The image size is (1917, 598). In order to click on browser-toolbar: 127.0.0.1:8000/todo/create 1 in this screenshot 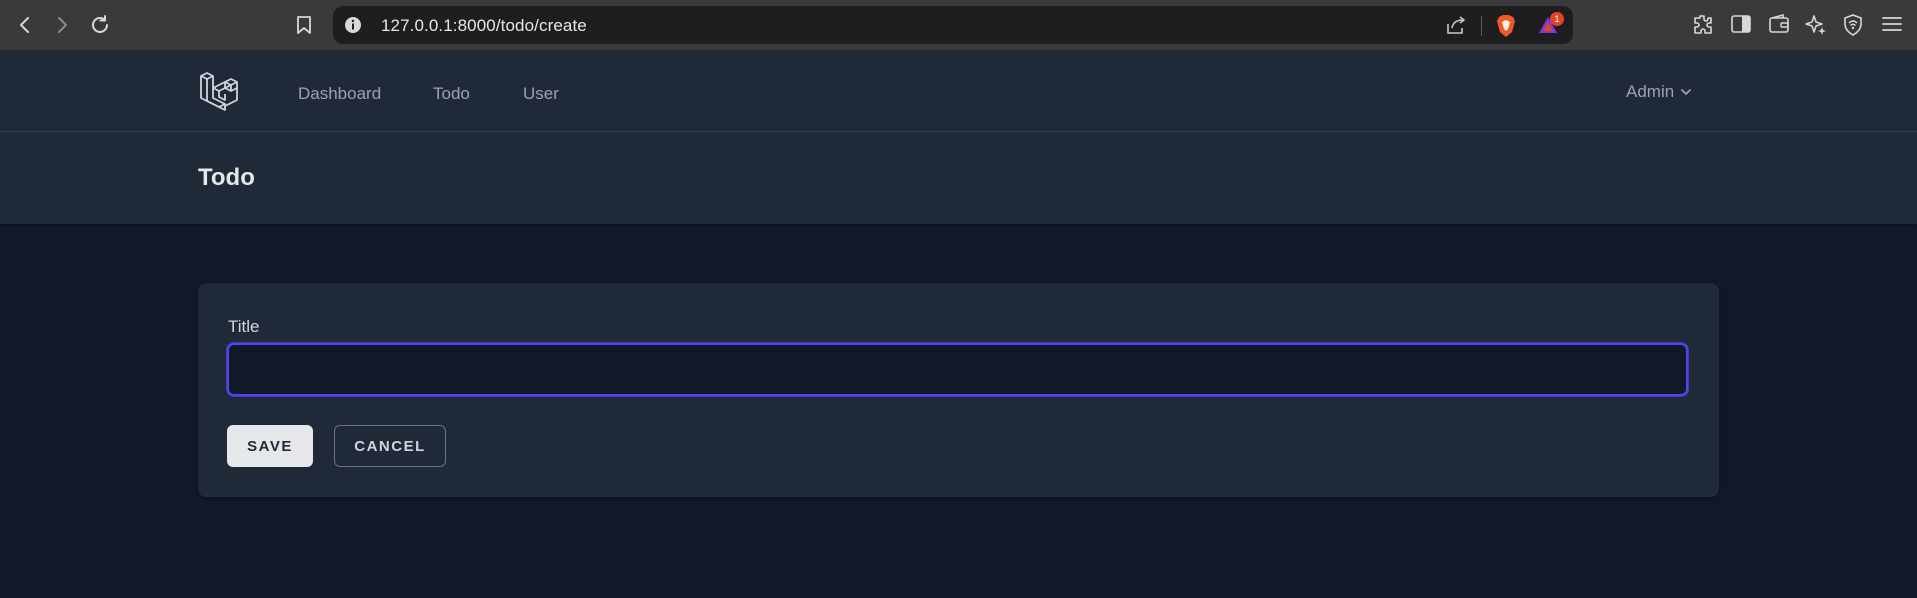, I will do `click(958, 25)`.